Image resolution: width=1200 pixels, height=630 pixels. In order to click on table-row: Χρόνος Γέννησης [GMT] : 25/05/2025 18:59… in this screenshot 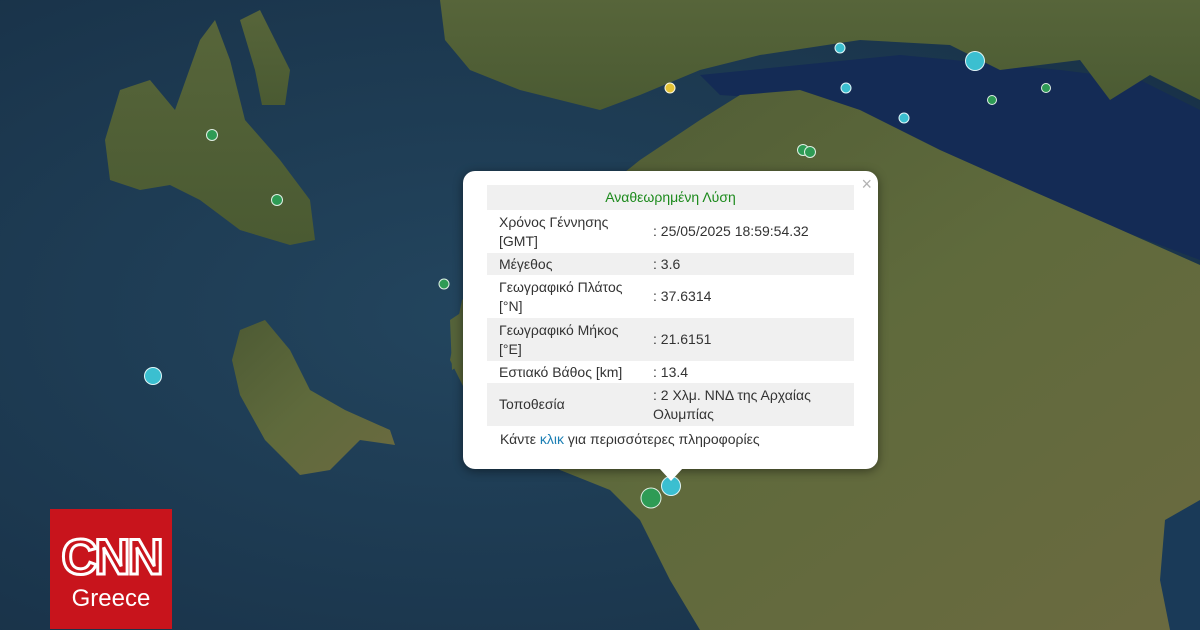, I will do `click(670, 231)`.